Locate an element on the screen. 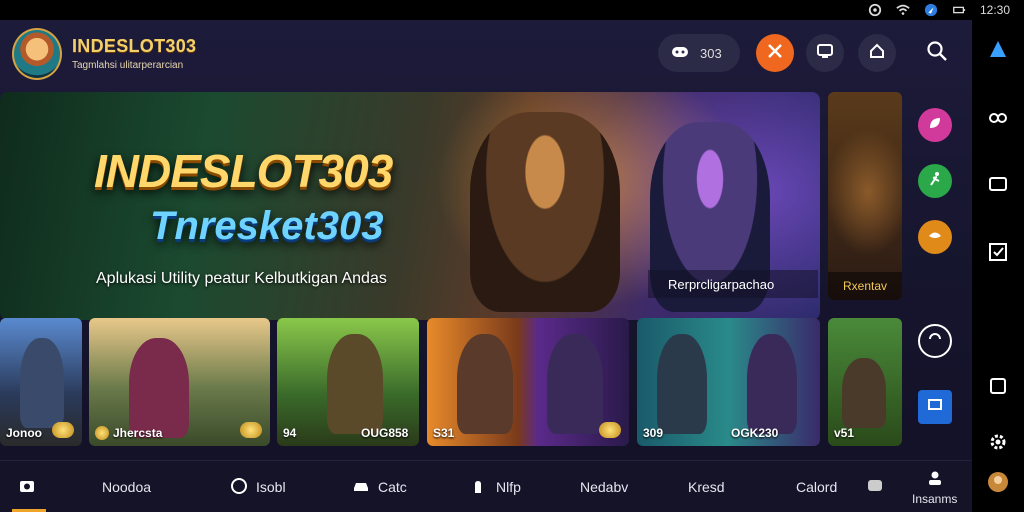 The image size is (1024, 512). game-thumb-3: 94 OUG858 is located at coordinates (348, 382).